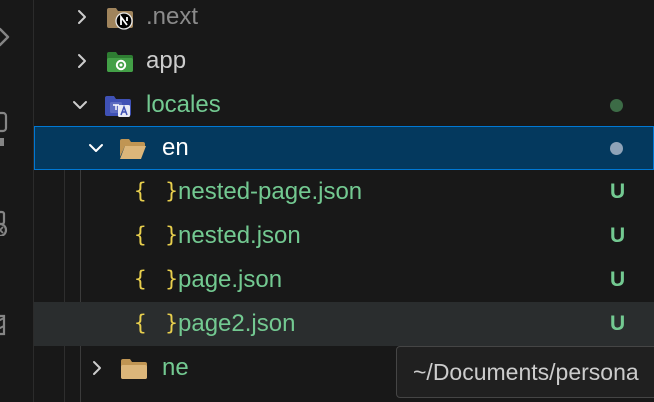  I want to click on tree-item-label: page2.json, so click(237, 323).